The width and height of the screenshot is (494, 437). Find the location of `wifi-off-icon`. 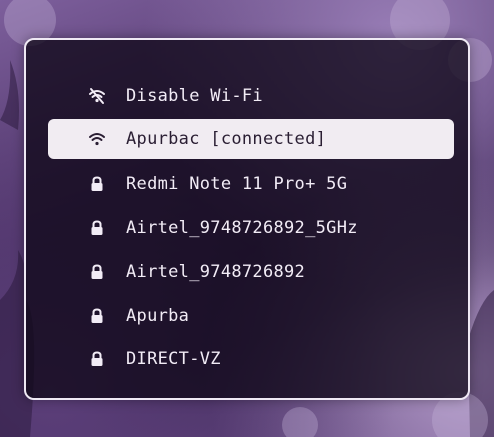

wifi-off-icon is located at coordinates (97, 96).